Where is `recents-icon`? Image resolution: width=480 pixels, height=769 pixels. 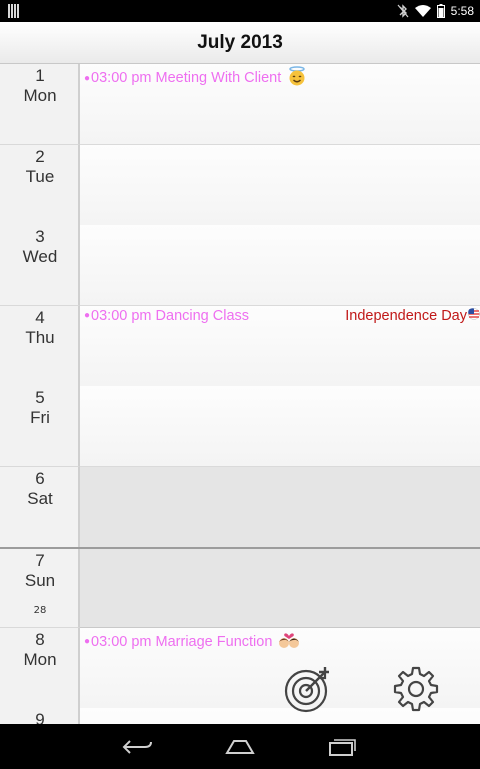 recents-icon is located at coordinates (342, 747).